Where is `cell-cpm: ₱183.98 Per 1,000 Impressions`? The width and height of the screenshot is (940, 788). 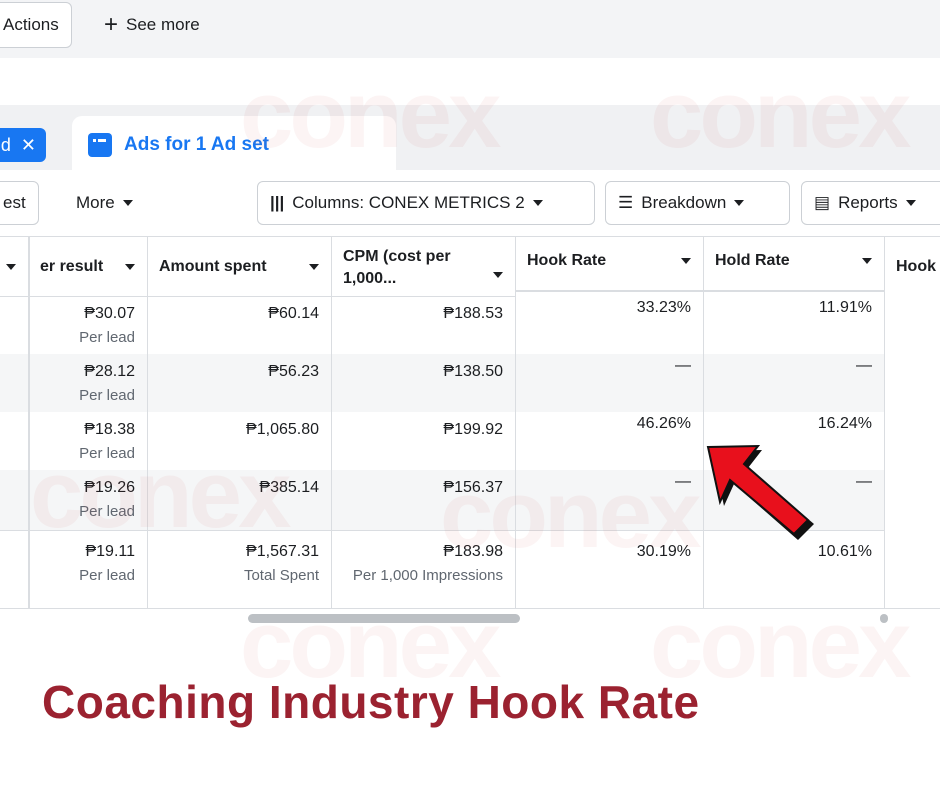
cell-cpm: ₱183.98 Per 1,000 Impressions is located at coordinates (428, 564).